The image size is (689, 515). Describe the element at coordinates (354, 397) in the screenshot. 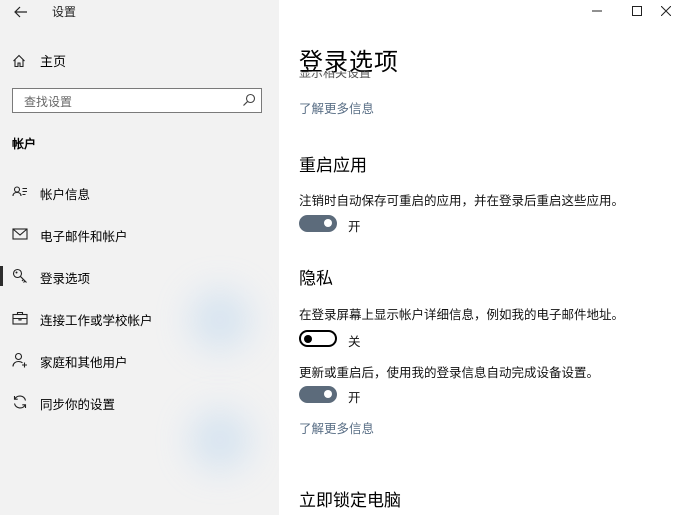

I see `privacy-option2-toggle-state: 开` at that location.